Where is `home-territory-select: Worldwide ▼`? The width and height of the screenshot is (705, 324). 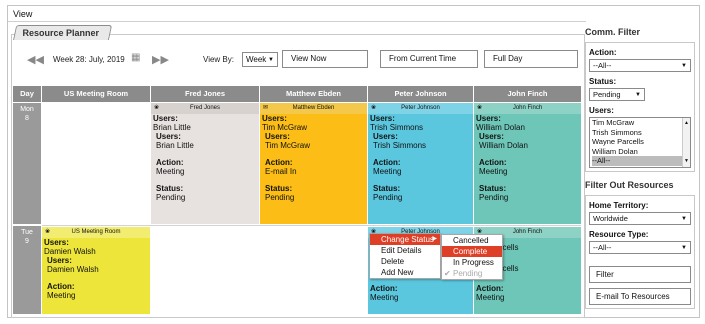
home-territory-select: Worldwide ▼ is located at coordinates (640, 218).